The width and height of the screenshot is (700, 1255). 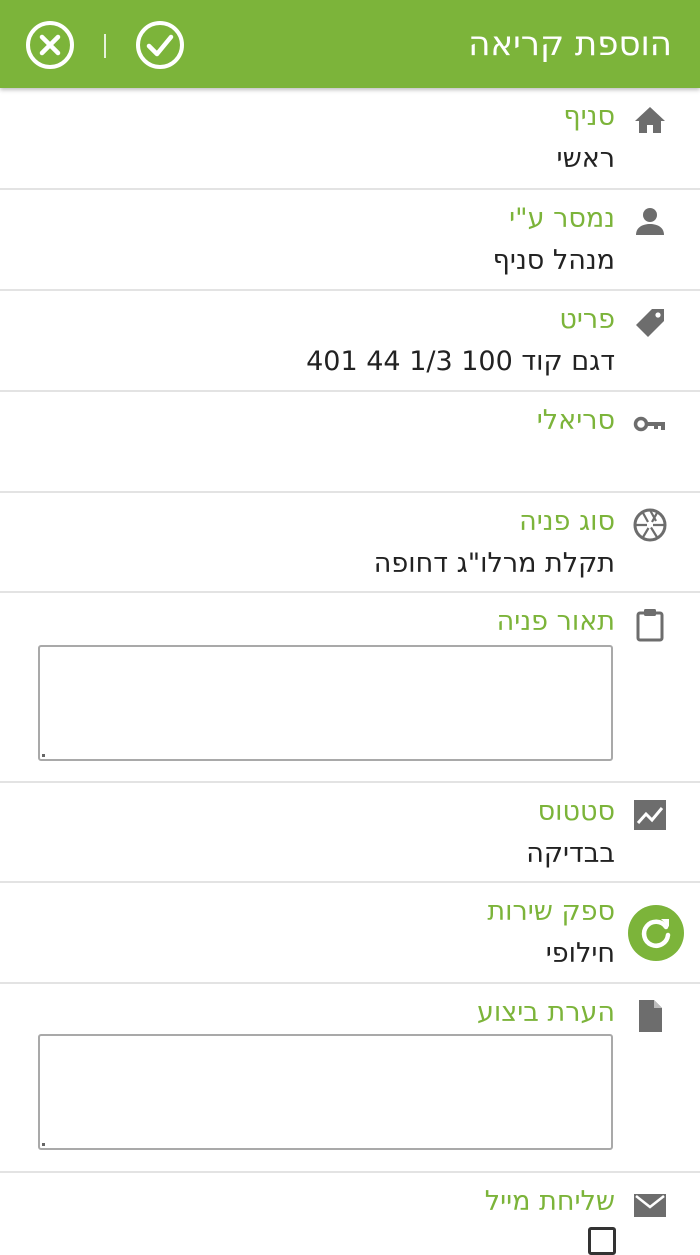 What do you see at coordinates (545, 1012) in the screenshot?
I see `field-label: הערת ביצוע` at bounding box center [545, 1012].